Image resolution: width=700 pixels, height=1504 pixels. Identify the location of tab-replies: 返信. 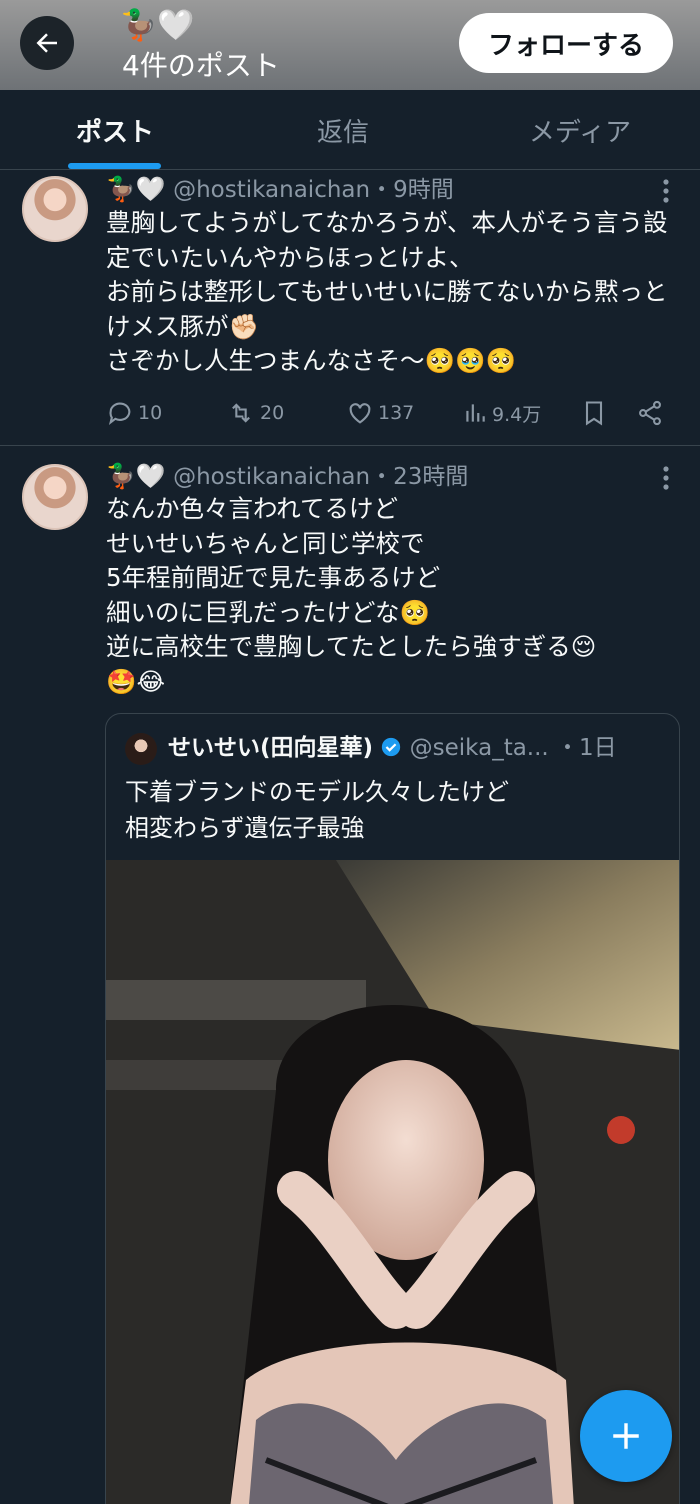
(343, 130).